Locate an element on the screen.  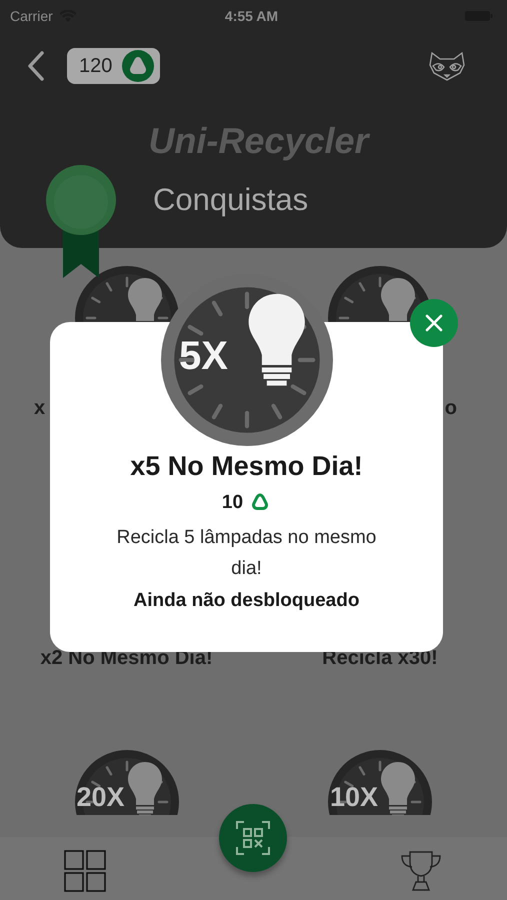
badge-text: 10X is located at coordinates (354, 797).